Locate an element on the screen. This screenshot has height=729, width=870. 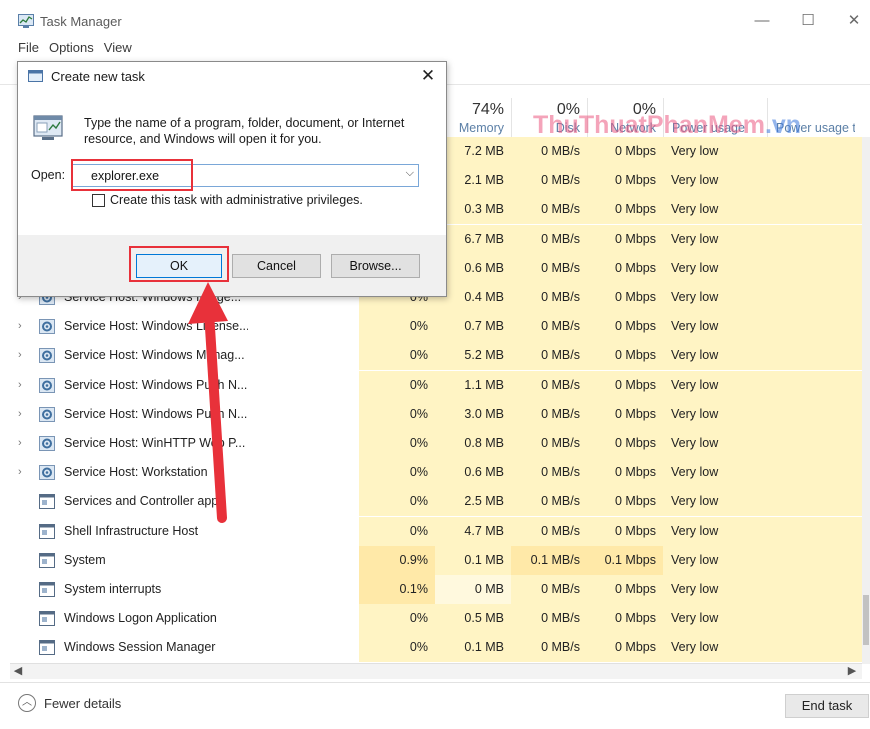
cell-memory: 0 MB is located at coordinates (473, 589).